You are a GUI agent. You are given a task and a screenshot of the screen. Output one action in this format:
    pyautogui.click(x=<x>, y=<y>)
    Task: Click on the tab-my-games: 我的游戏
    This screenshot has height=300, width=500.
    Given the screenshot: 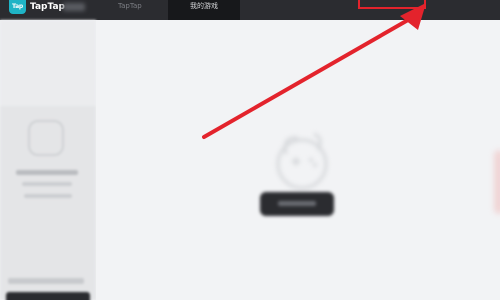 What is the action you would take?
    pyautogui.click(x=204, y=10)
    